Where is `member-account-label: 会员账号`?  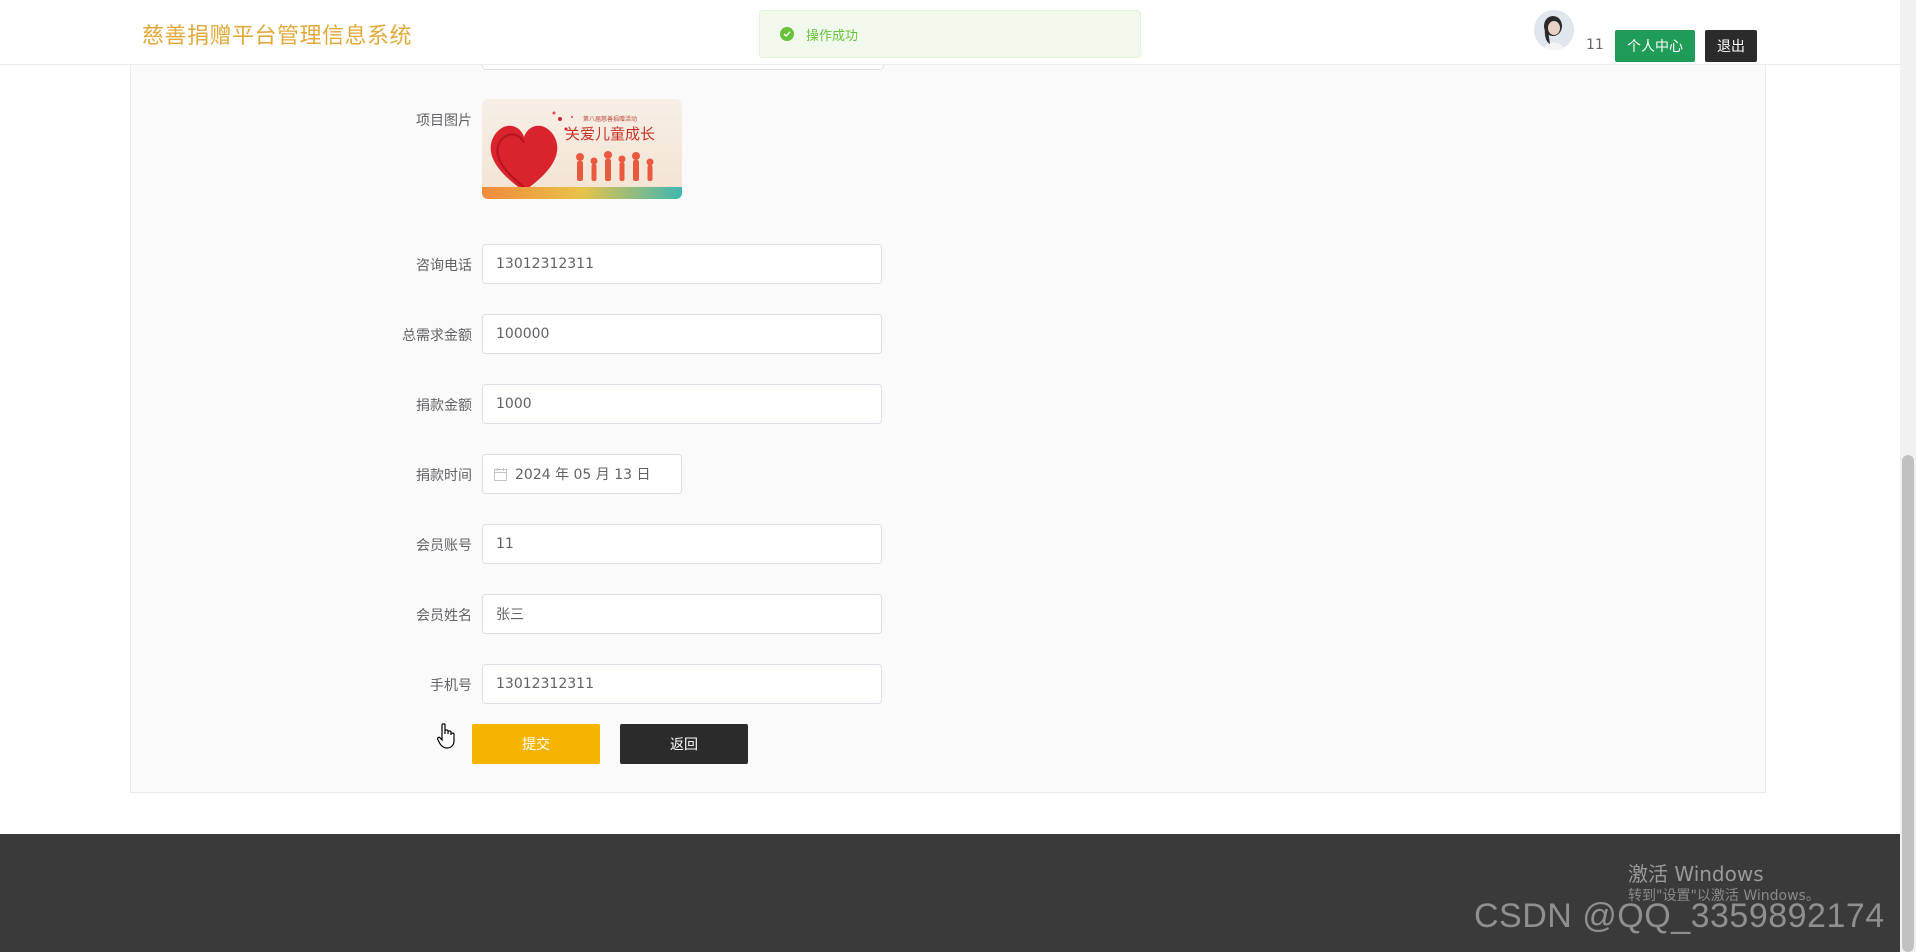 member-account-label: 会员账号 is located at coordinates (444, 546).